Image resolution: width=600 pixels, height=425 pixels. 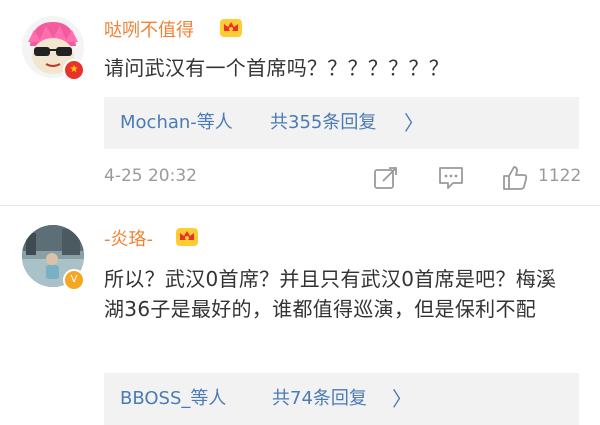 I want to click on timestamp: 4-25 20:32, so click(x=150, y=176).